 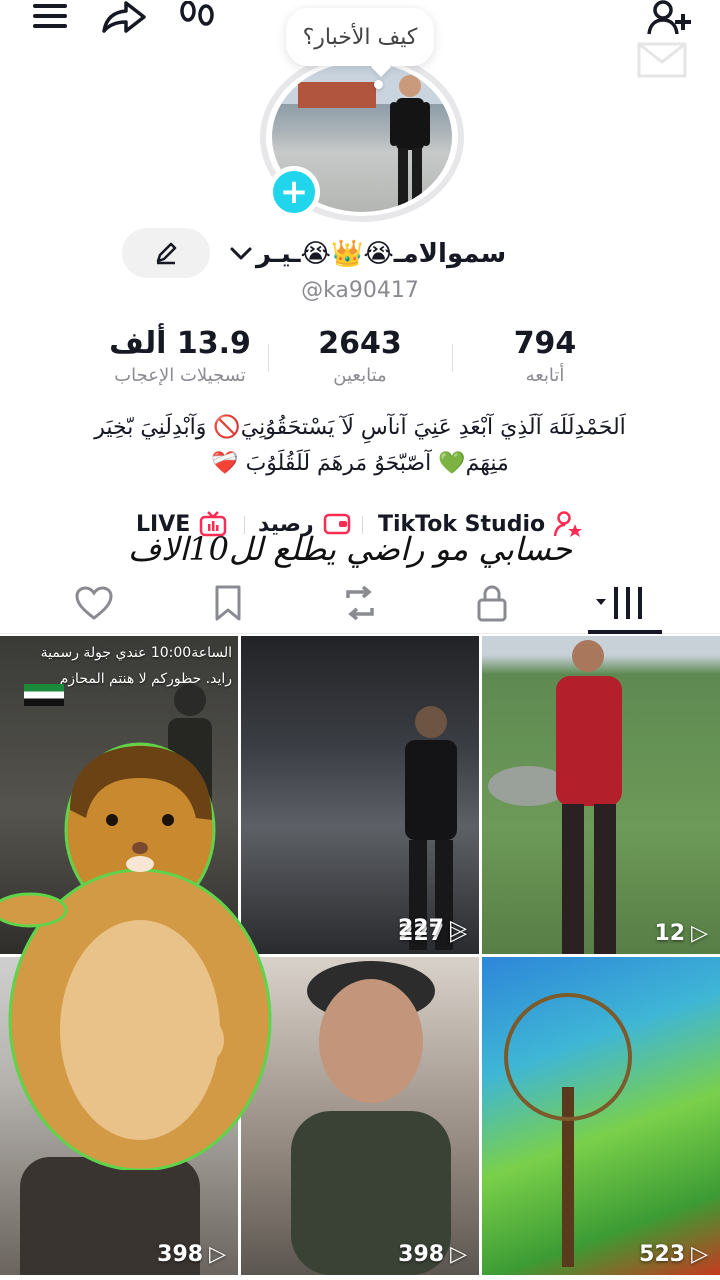 I want to click on display-name-row: سموالامـ😭👑😭ـيـر, so click(x=368, y=254).